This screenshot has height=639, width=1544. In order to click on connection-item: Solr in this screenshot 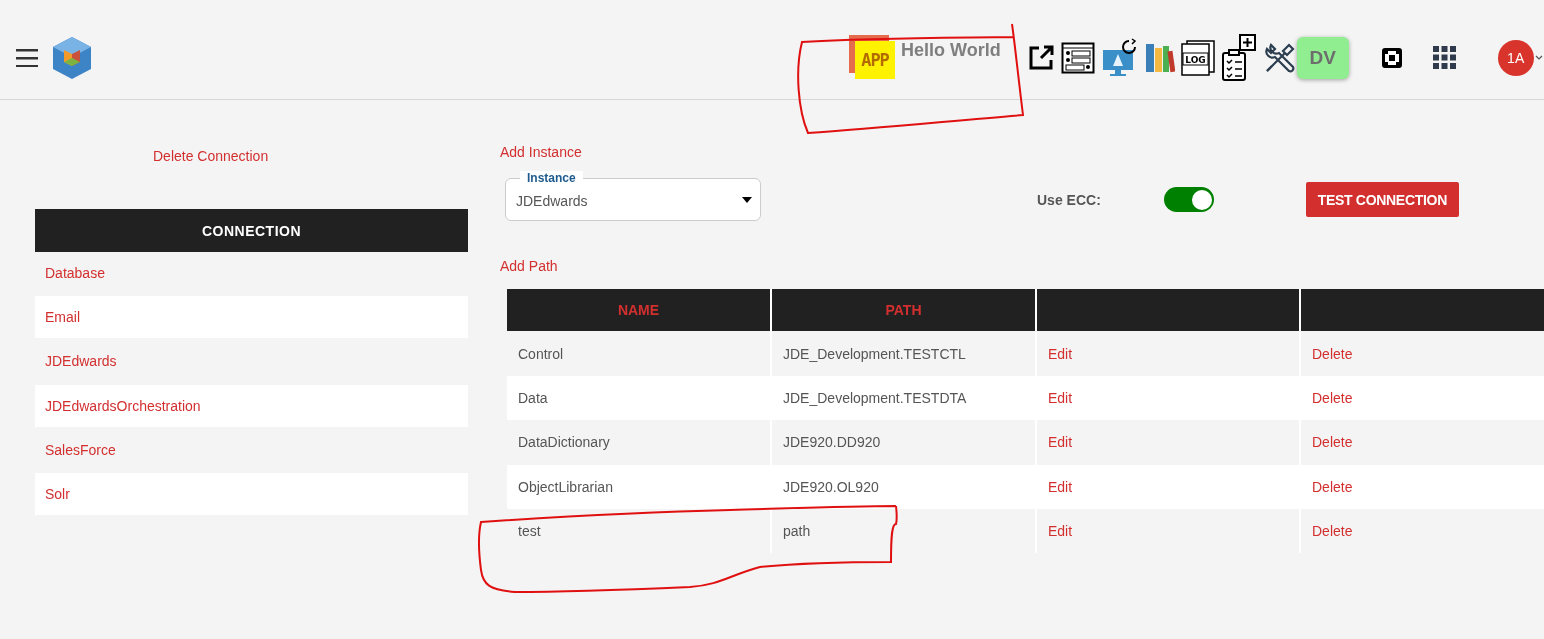, I will do `click(251, 493)`.